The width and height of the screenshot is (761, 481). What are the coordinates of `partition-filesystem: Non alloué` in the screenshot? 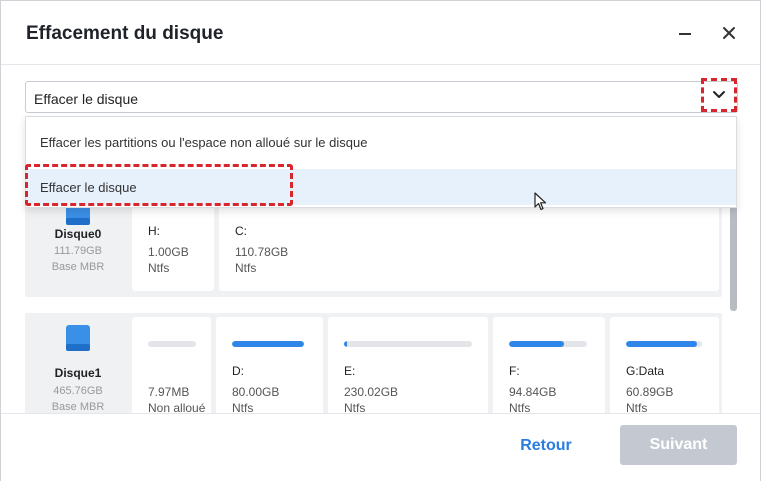 It's located at (177, 407).